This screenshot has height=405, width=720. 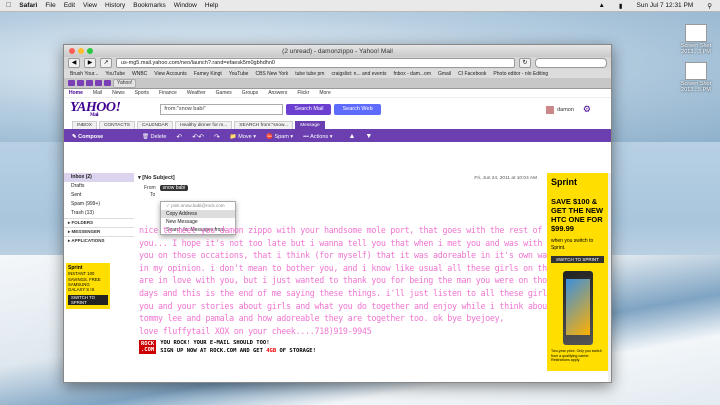 What do you see at coordinates (277, 93) in the screenshot?
I see `yahoo-nav-answers: Answers` at bounding box center [277, 93].